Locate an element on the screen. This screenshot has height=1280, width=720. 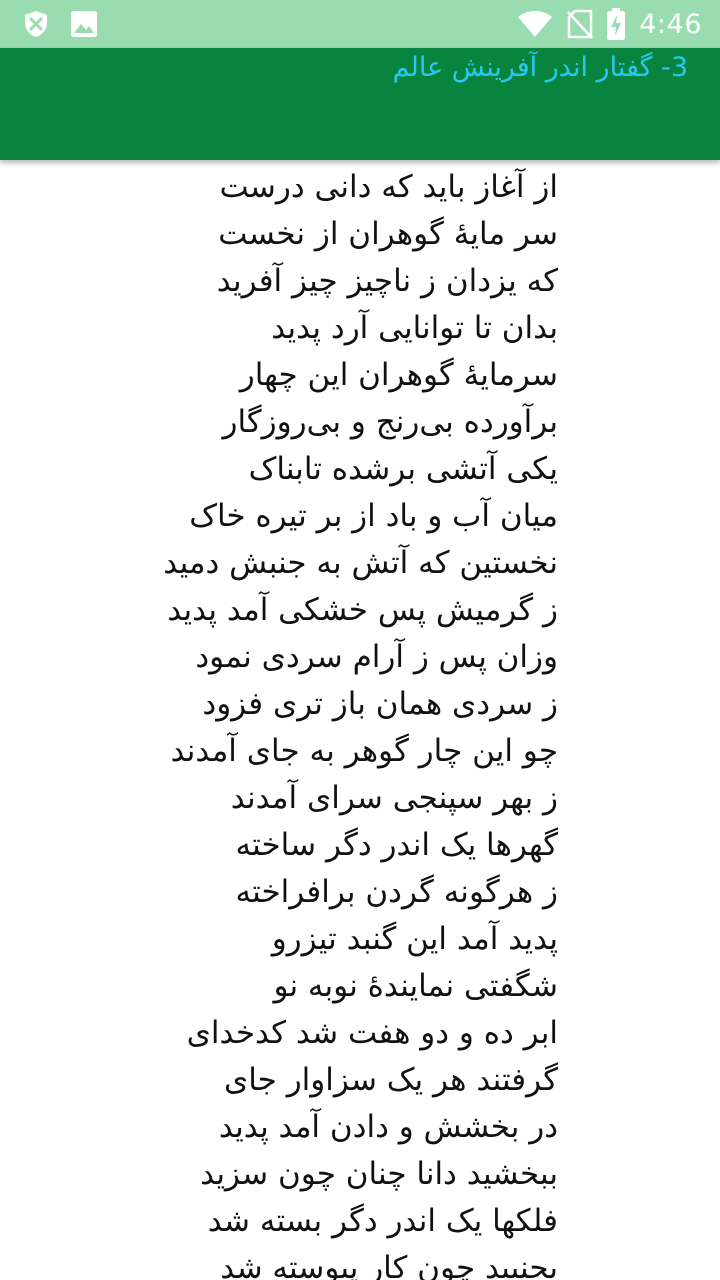
verse-line: پدید آمد این گنبد تیزرو is located at coordinates (414, 939).